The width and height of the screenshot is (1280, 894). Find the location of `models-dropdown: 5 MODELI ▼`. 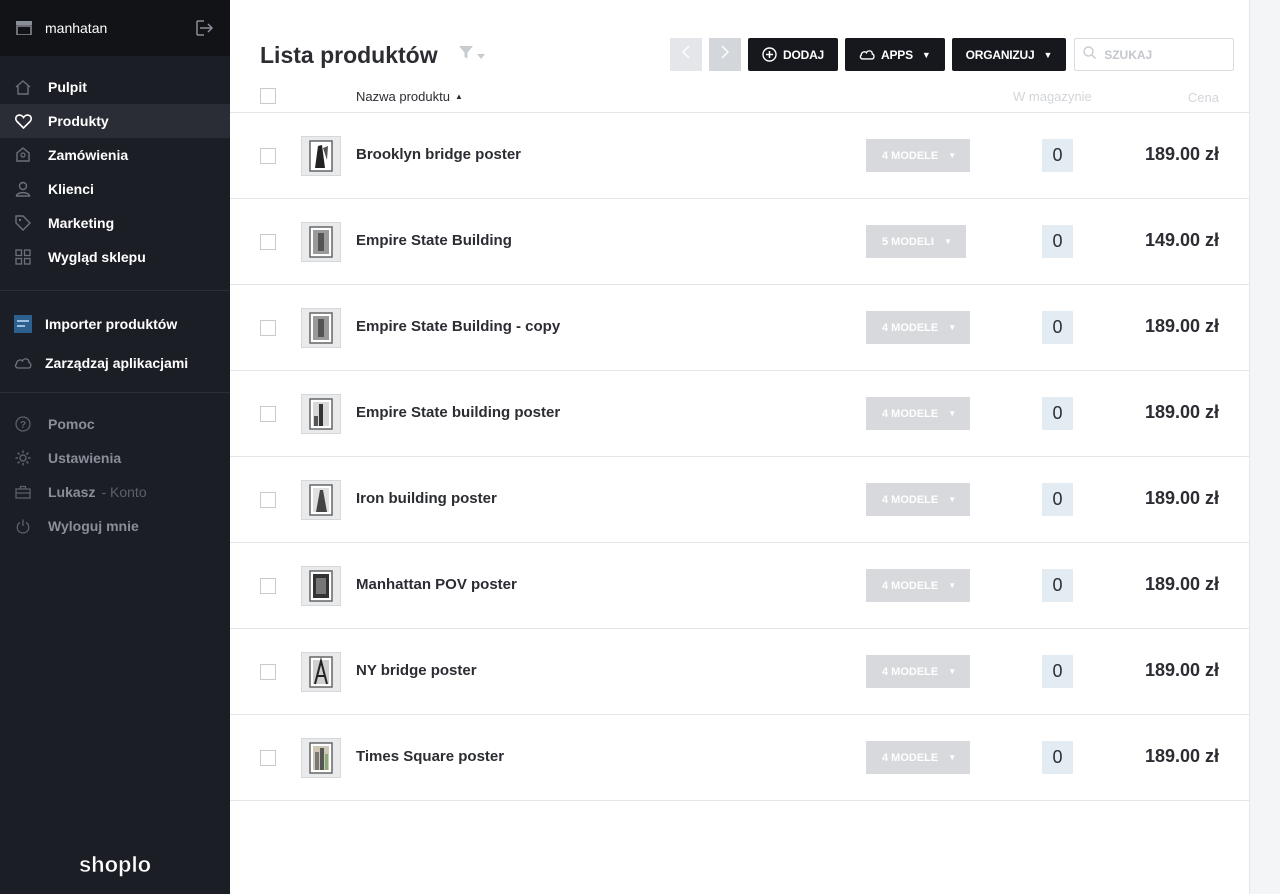

models-dropdown: 5 MODELI ▼ is located at coordinates (916, 241).